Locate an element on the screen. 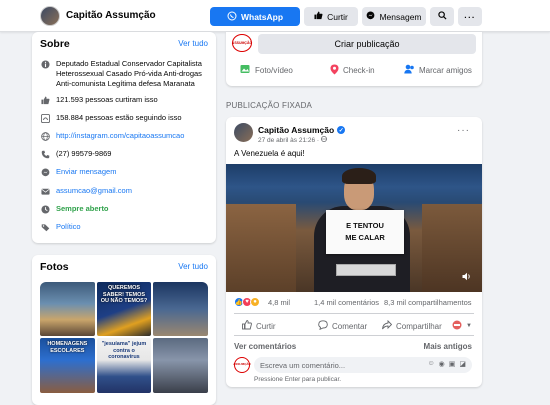 Image resolution: width=550 pixels, height=405 pixels. like-post-label: Curtir is located at coordinates (266, 326).